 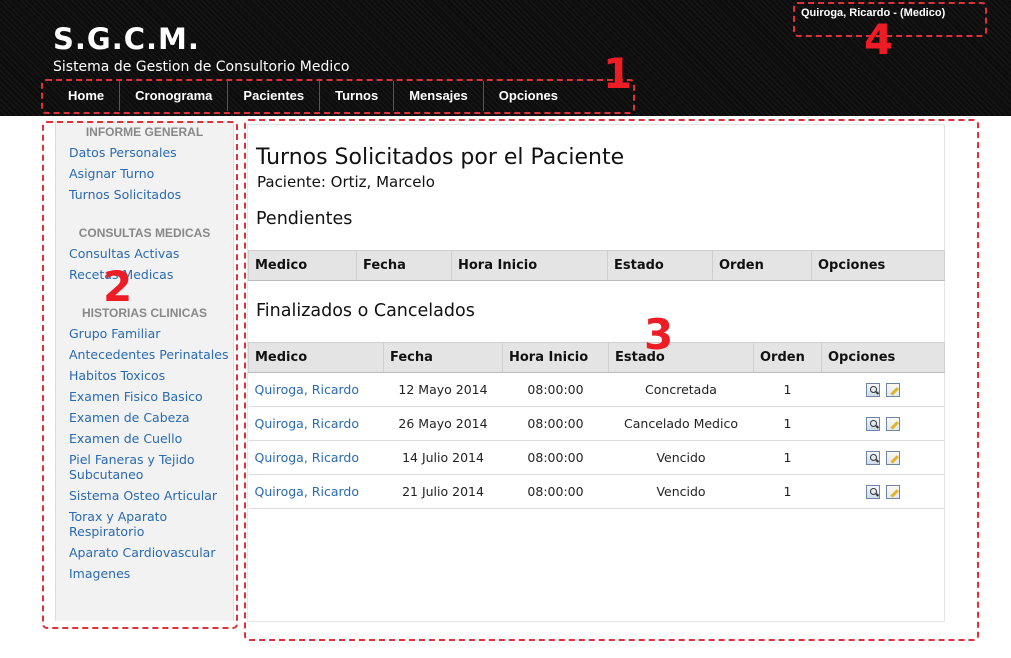 What do you see at coordinates (140, 375) in the screenshot?
I see `annotation-box-sidebar` at bounding box center [140, 375].